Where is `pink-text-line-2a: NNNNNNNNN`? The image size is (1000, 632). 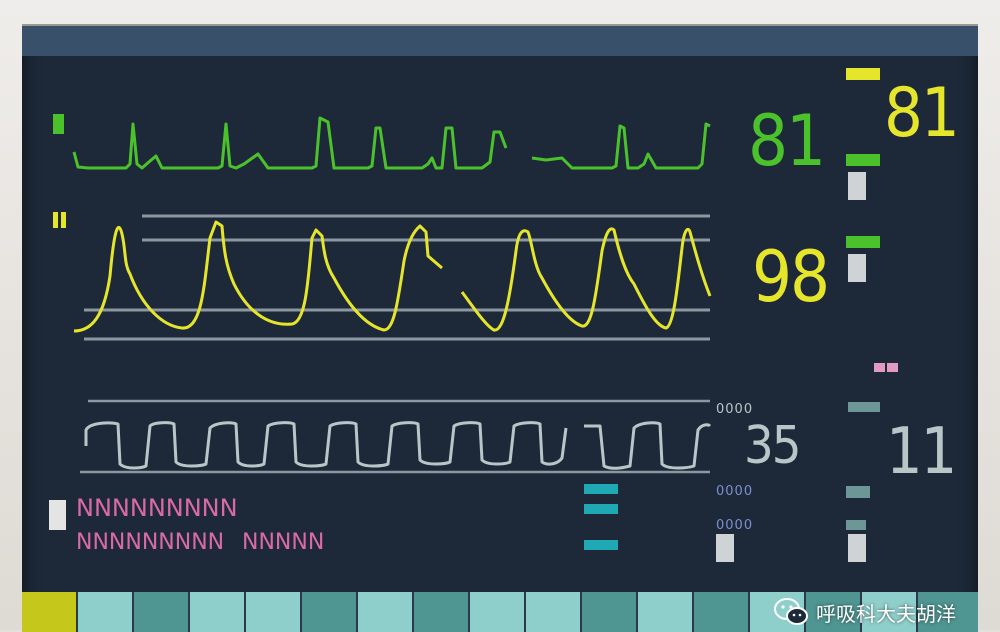 pink-text-line-2a: NNNNNNNNN is located at coordinates (150, 542).